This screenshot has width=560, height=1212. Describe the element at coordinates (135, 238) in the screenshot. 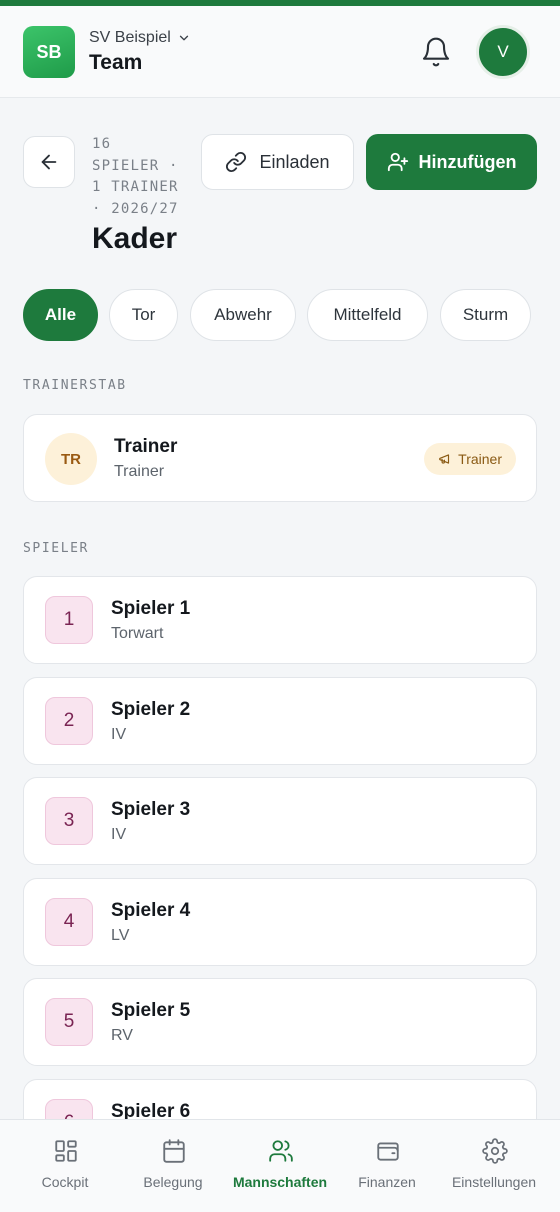

I see `page-title: Kader` at that location.